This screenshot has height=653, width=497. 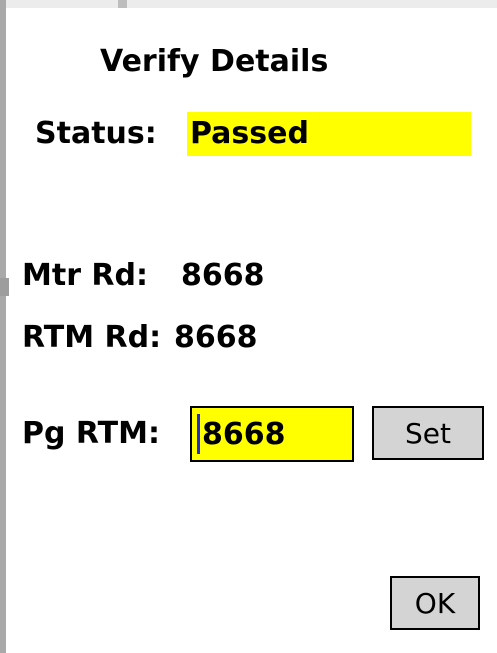 I want to click on window-top-border-marker, so click(x=122, y=4).